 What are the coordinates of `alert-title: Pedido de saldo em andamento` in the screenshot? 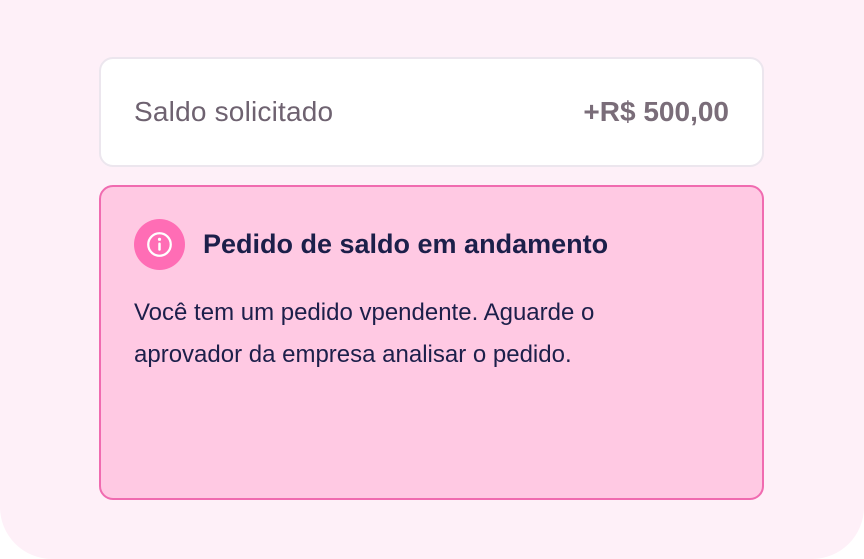 It's located at (406, 244).